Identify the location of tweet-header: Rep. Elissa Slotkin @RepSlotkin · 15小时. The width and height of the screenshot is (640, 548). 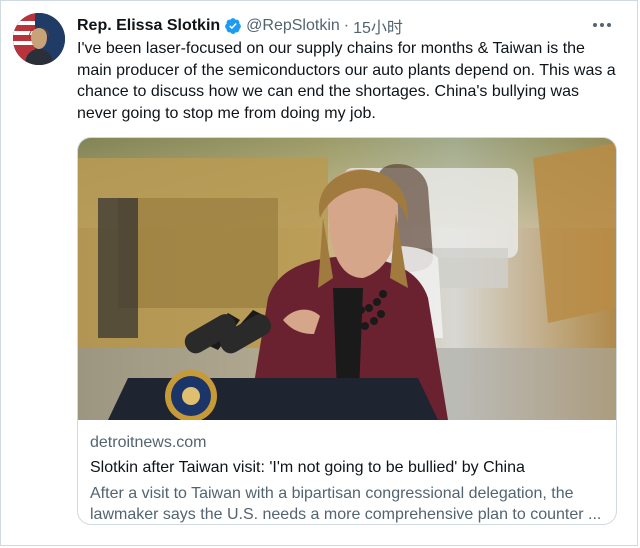
(347, 26).